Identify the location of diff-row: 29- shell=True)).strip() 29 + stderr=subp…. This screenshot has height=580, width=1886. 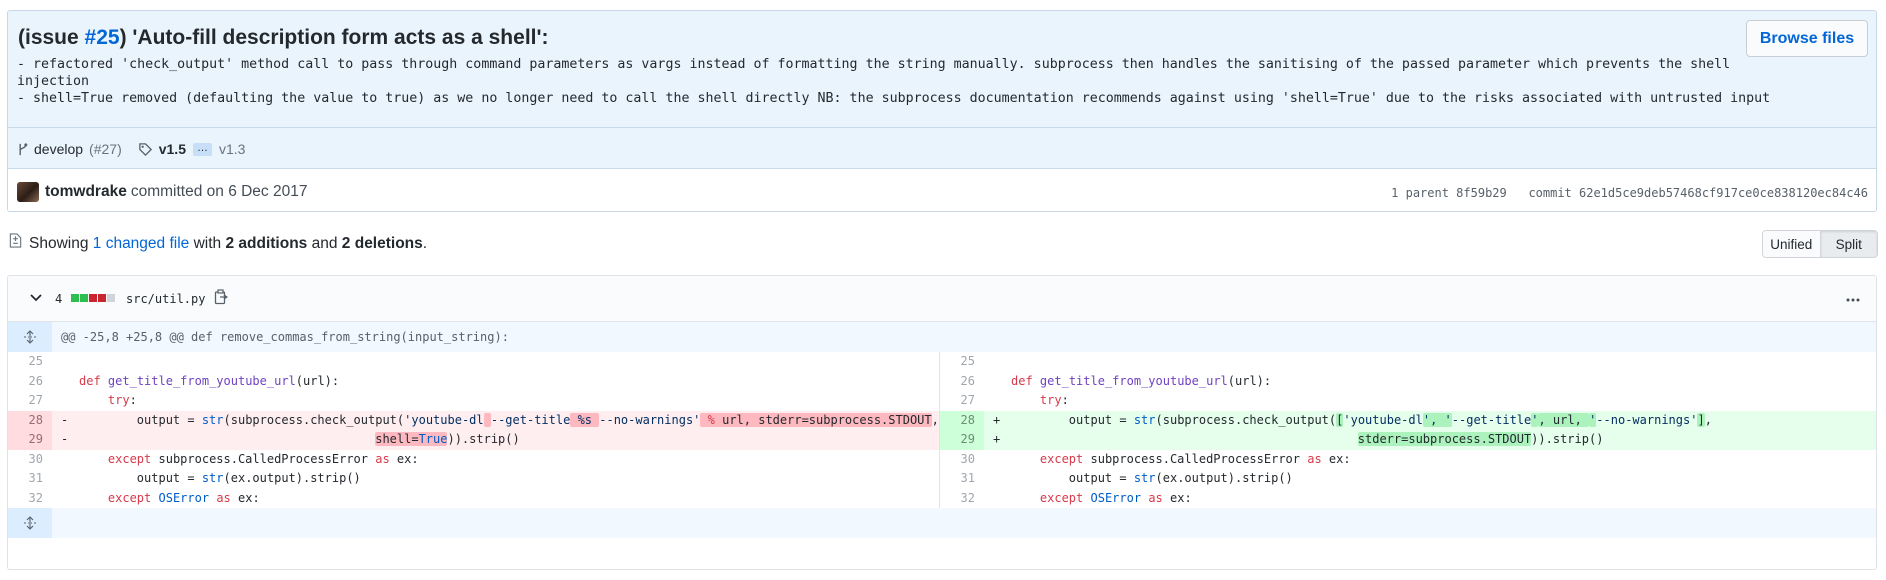
(942, 440).